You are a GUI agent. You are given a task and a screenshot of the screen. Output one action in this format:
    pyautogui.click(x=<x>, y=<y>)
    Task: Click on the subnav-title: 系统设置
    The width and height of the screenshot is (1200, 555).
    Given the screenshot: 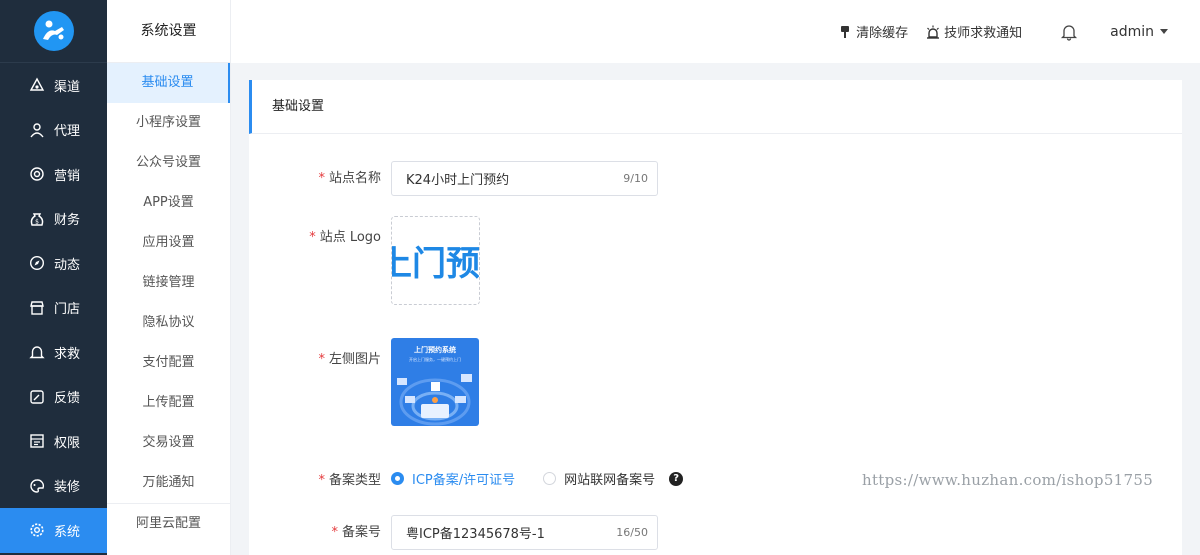 What is the action you would take?
    pyautogui.click(x=168, y=31)
    